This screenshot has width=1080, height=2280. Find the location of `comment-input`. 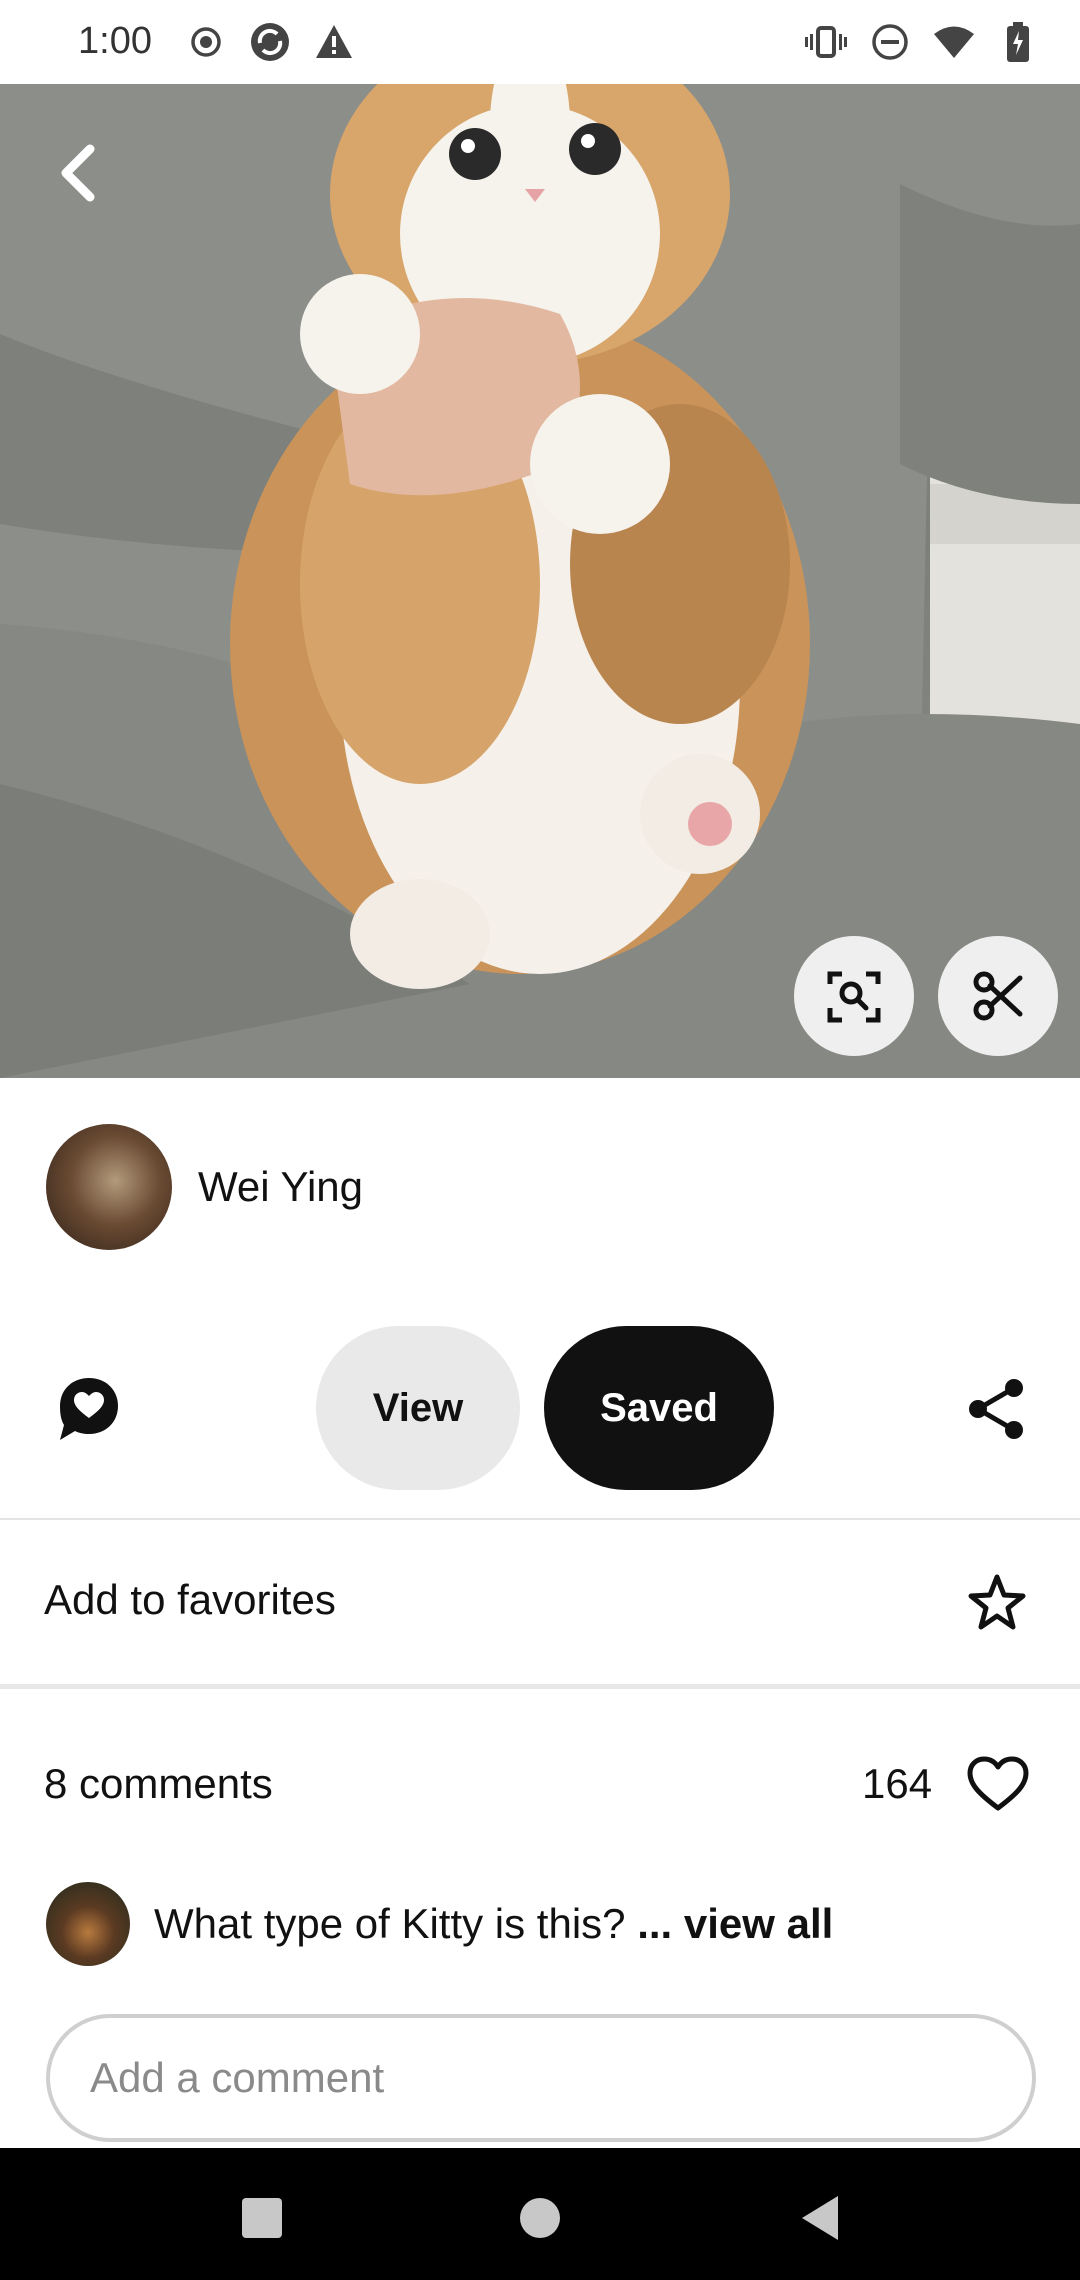

comment-input is located at coordinates (541, 2078).